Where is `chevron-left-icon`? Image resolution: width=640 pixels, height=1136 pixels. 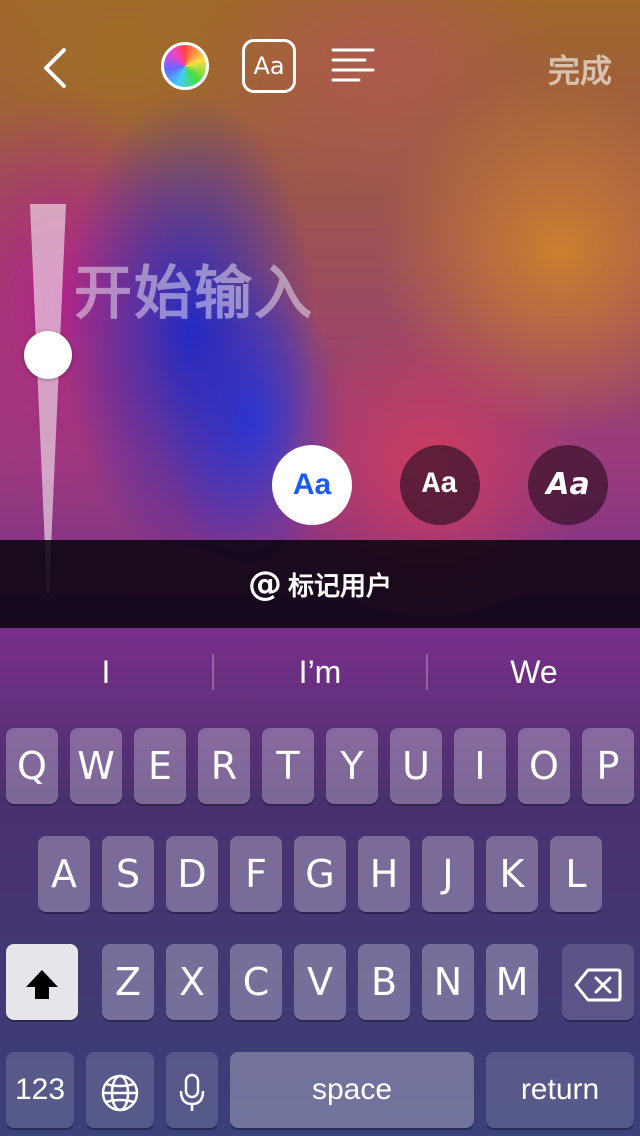
chevron-left-icon is located at coordinates (55, 68).